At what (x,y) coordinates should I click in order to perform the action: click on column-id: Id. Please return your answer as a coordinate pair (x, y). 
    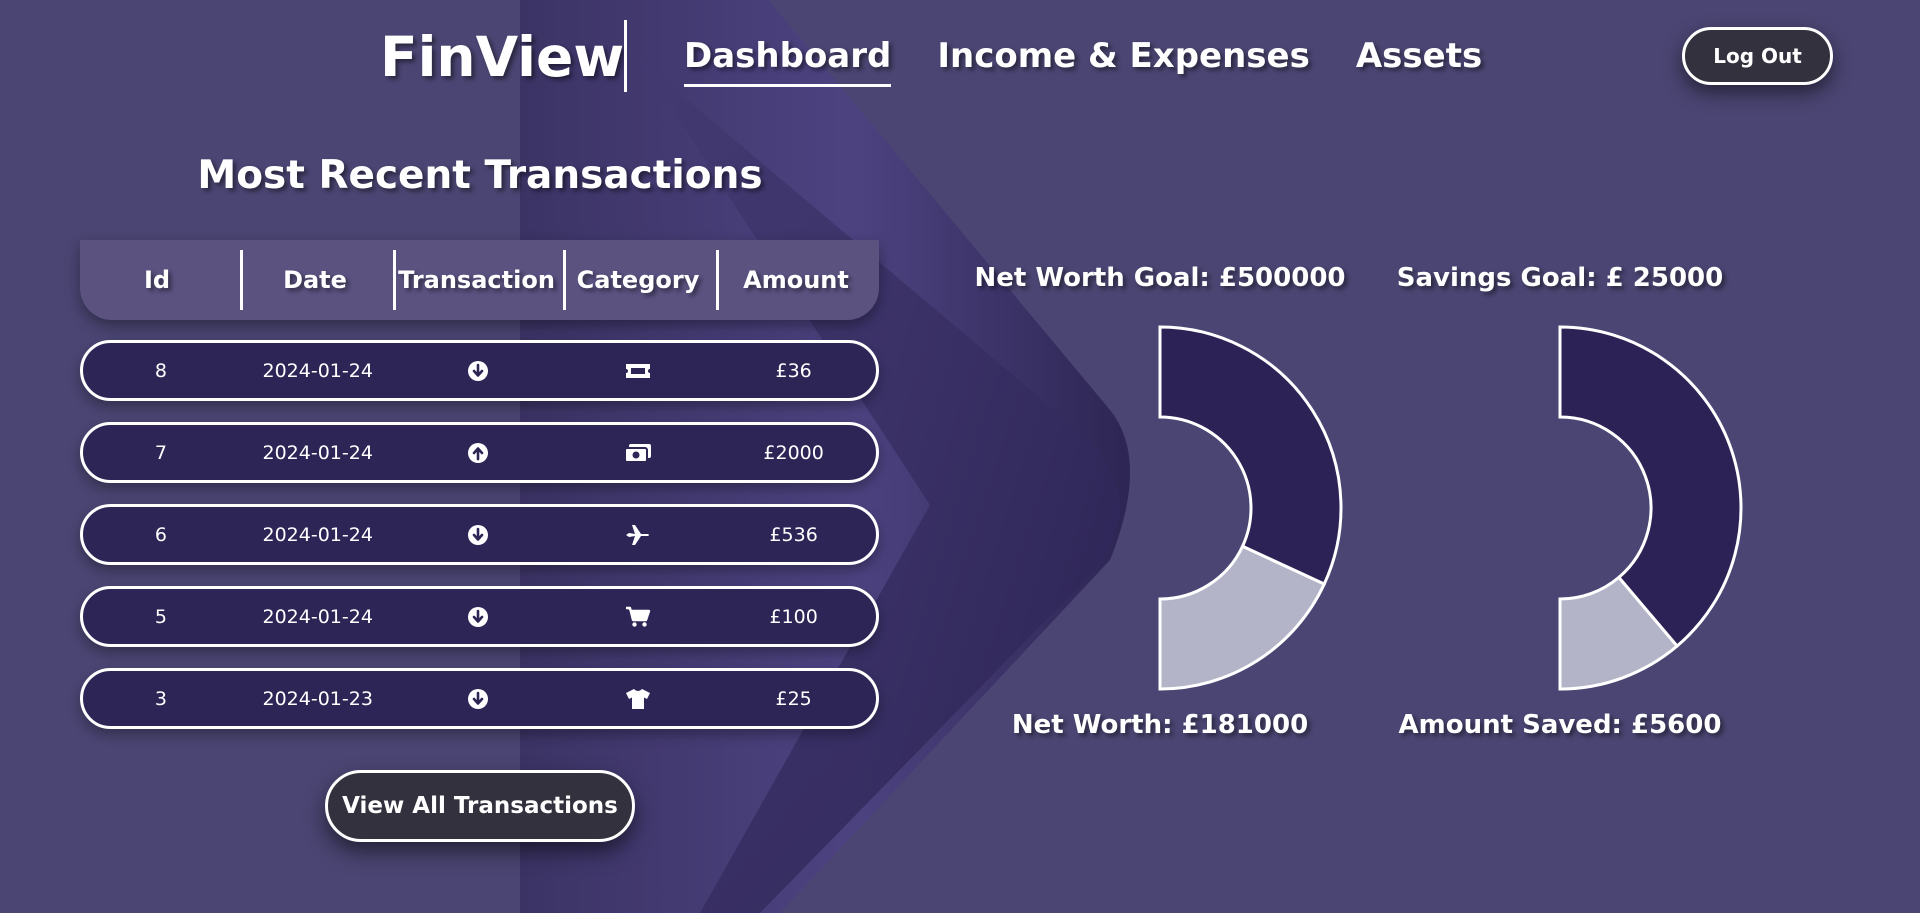
    Looking at the image, I should click on (161, 280).